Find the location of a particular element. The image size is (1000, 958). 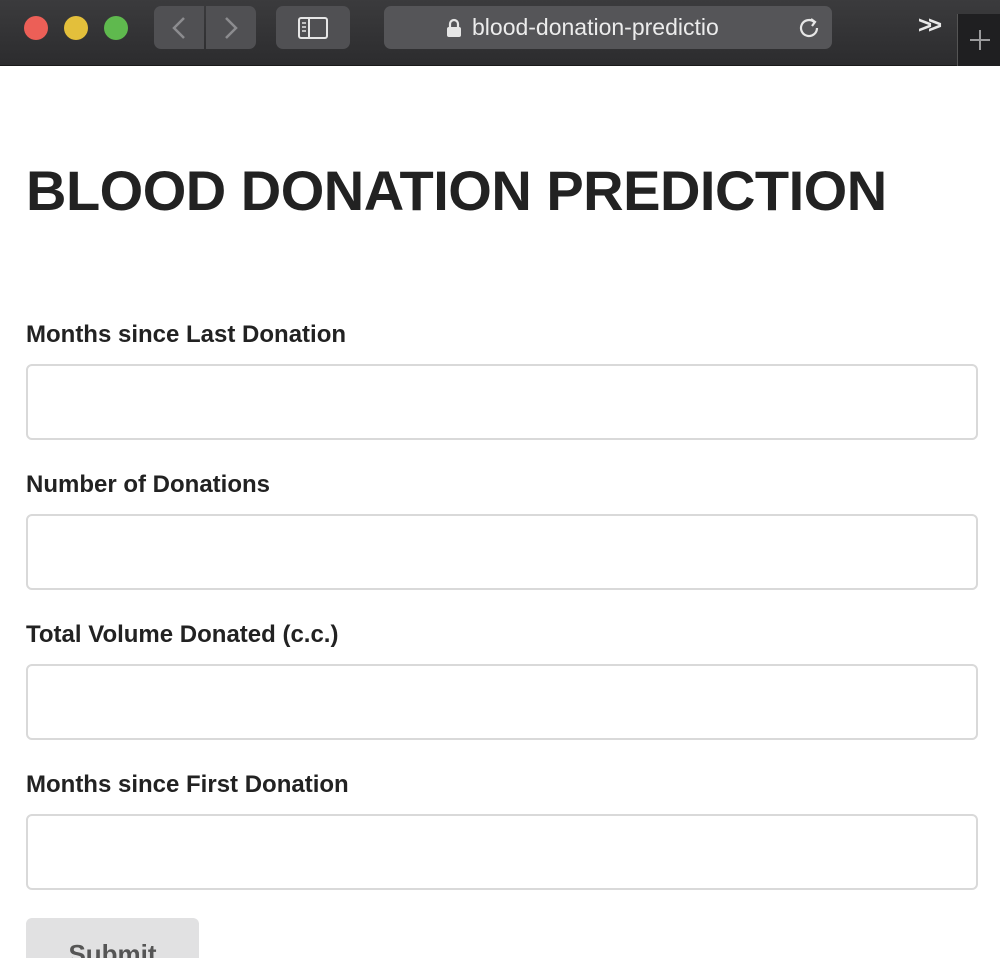

back-button is located at coordinates (179, 27).